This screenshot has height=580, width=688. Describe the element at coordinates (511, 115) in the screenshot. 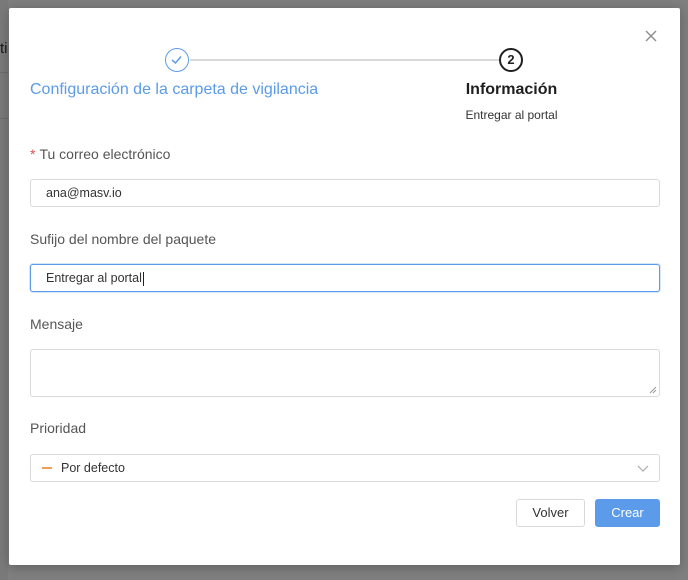

I see `step-2-description: Entregar al portal` at that location.